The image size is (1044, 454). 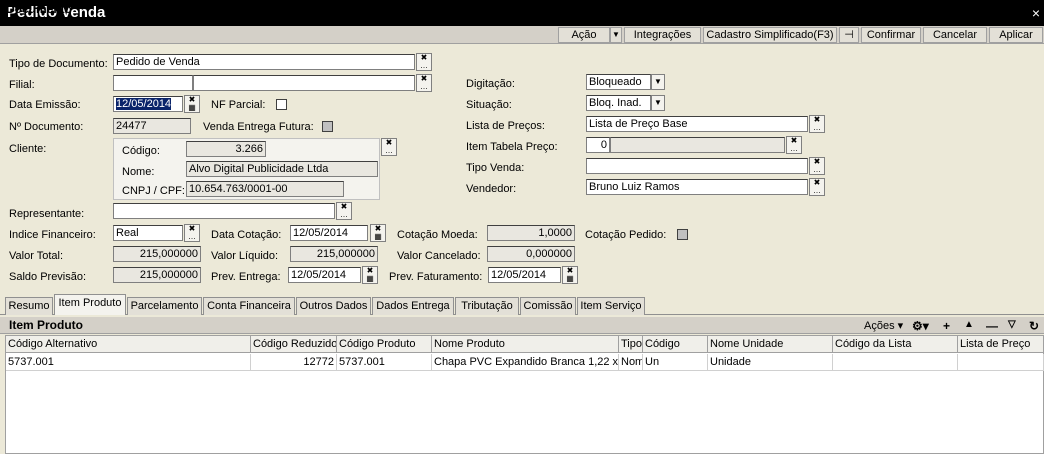 I want to click on column-header: Código Reduzido, so click(x=294, y=344).